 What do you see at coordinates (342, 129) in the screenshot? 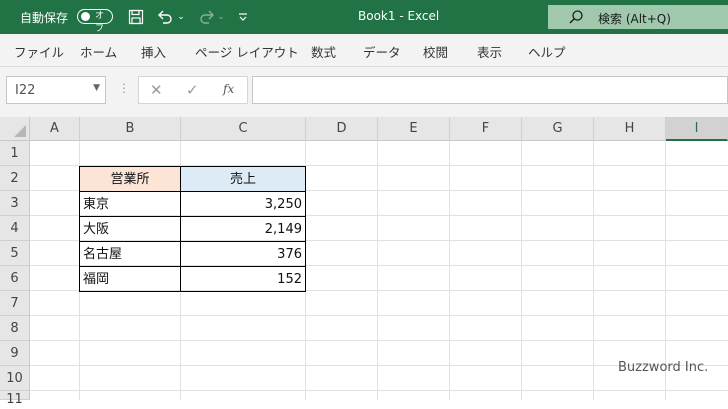
I see `column-header-d: D` at bounding box center [342, 129].